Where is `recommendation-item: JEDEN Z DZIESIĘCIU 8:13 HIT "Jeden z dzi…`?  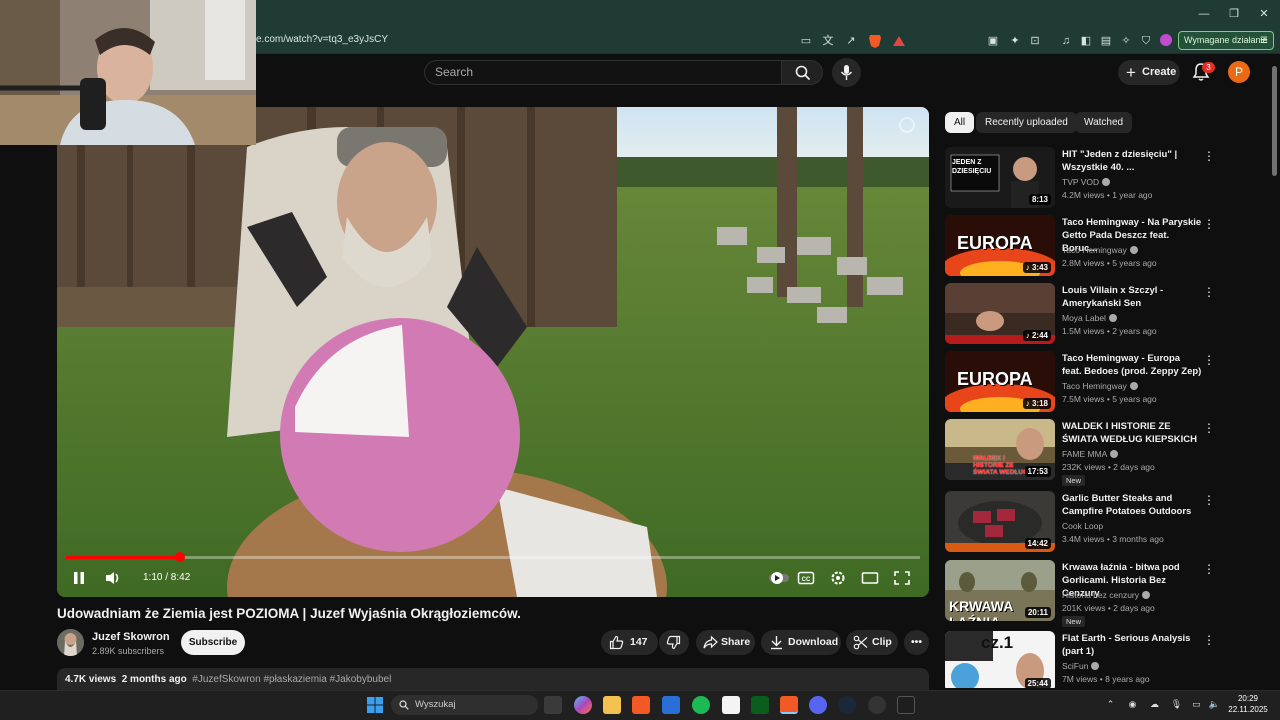 recommendation-item: JEDEN Z DZIESIĘCIU 8:13 HIT "Jeden z dzi… is located at coordinates (1080, 178).